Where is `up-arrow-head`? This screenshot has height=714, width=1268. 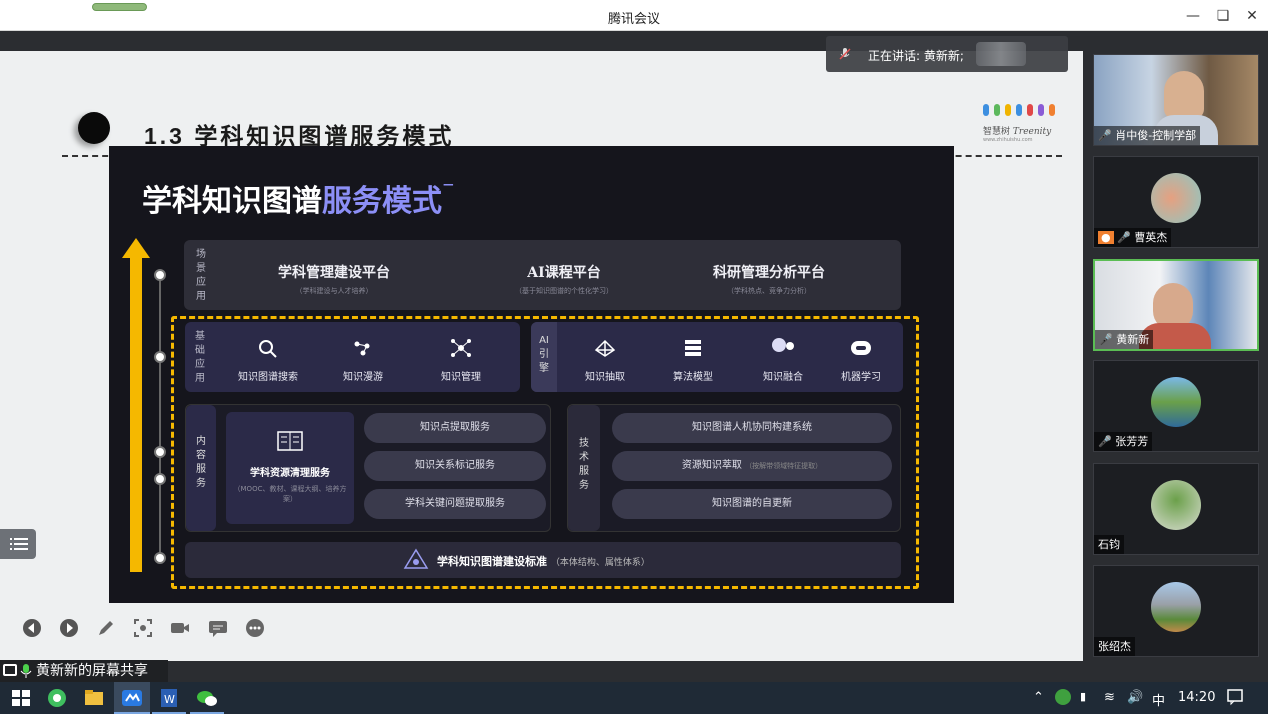
up-arrow-head is located at coordinates (136, 248).